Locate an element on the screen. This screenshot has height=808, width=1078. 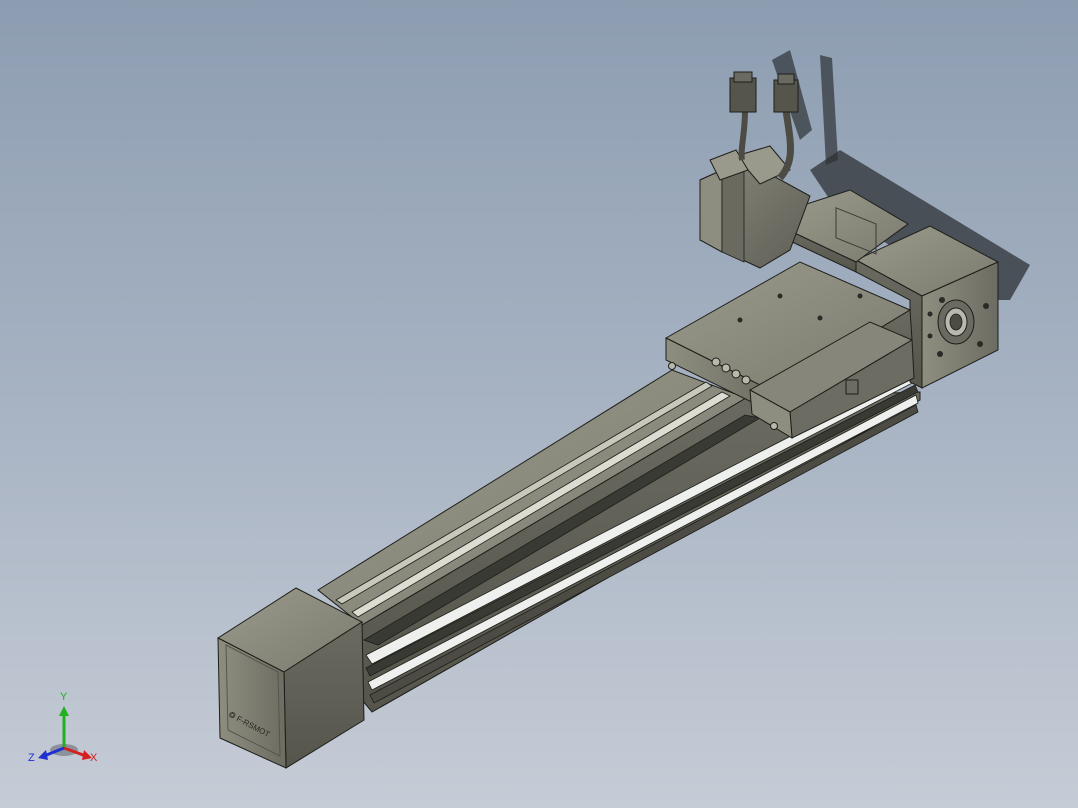
x-axis-label: X is located at coordinates (94, 758).